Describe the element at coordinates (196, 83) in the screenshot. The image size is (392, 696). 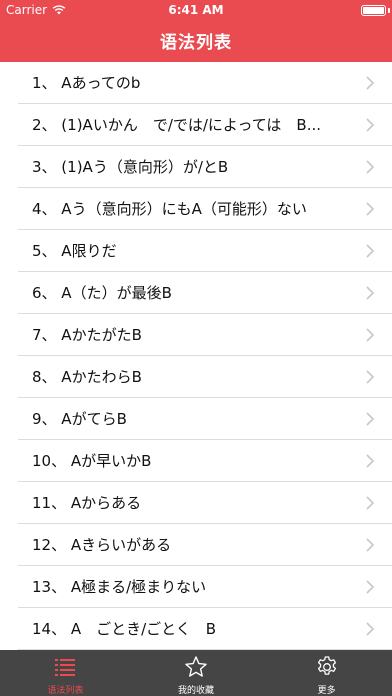
I see `list-item: 1、 Aあってのb` at that location.